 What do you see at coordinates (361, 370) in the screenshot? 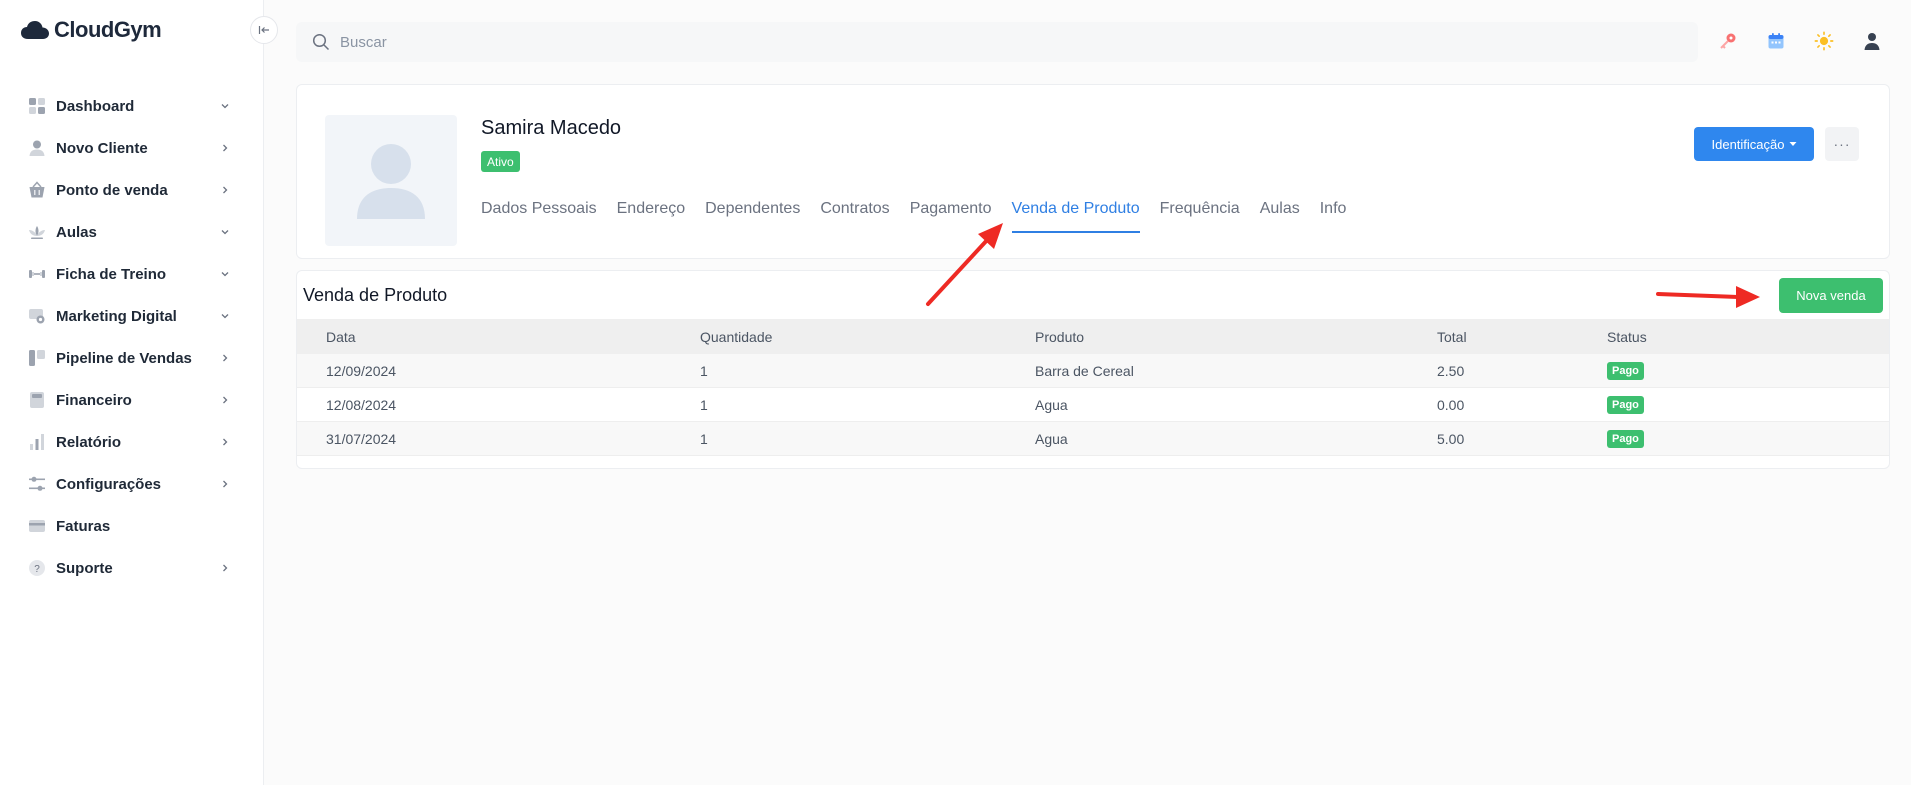
I see `cell-date: 12/09/2024` at bounding box center [361, 370].